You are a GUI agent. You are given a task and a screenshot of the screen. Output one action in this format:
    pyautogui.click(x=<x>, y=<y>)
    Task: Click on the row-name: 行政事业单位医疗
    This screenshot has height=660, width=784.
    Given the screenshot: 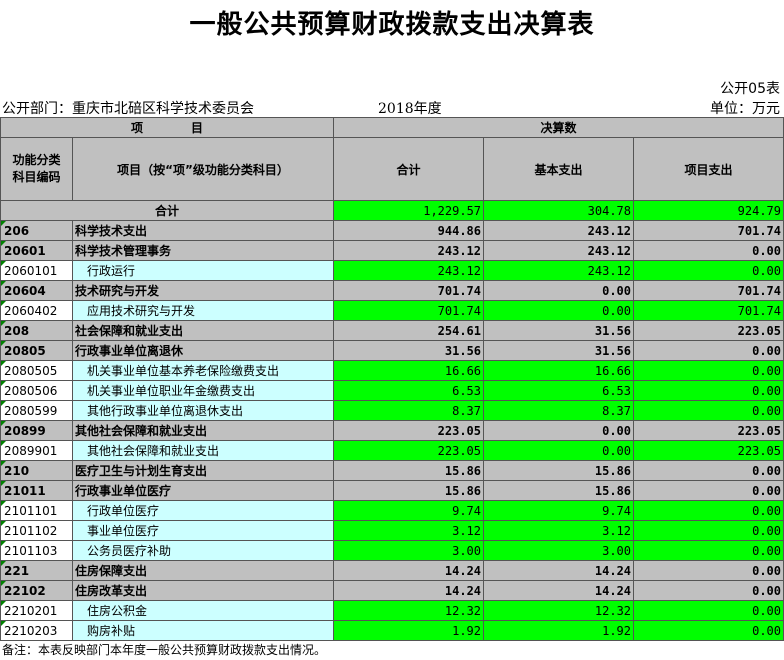 What is the action you would take?
    pyautogui.click(x=203, y=490)
    